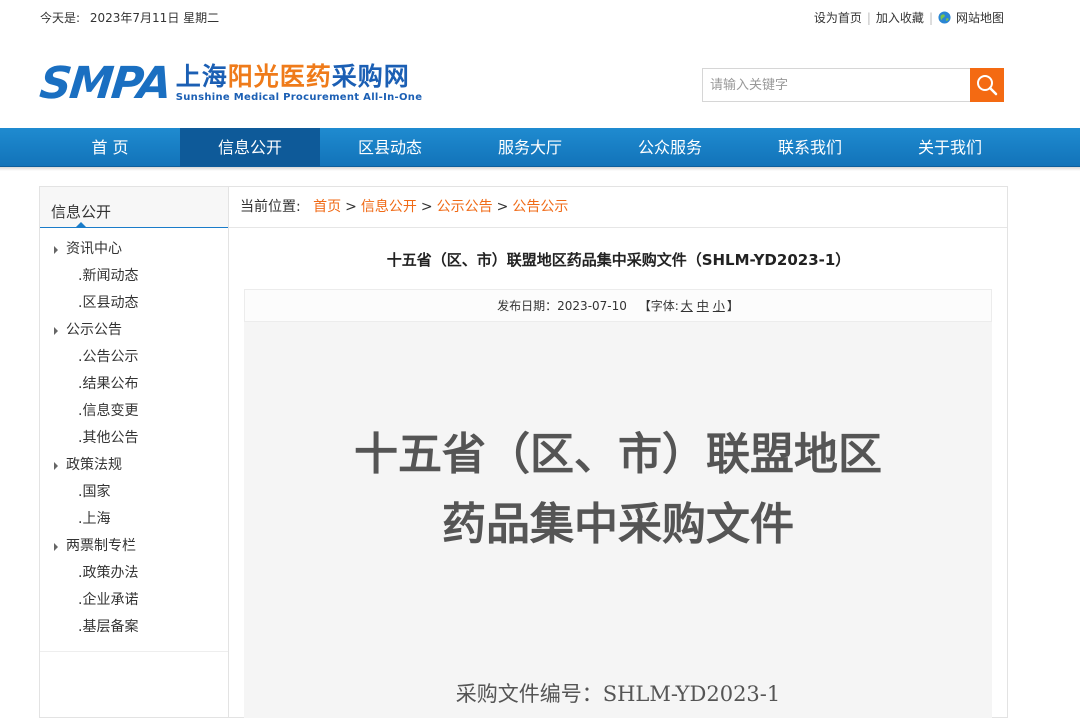 The height and width of the screenshot is (718, 1080). I want to click on document-title-line-1: 十五省（区、市）联盟地区, so click(618, 454).